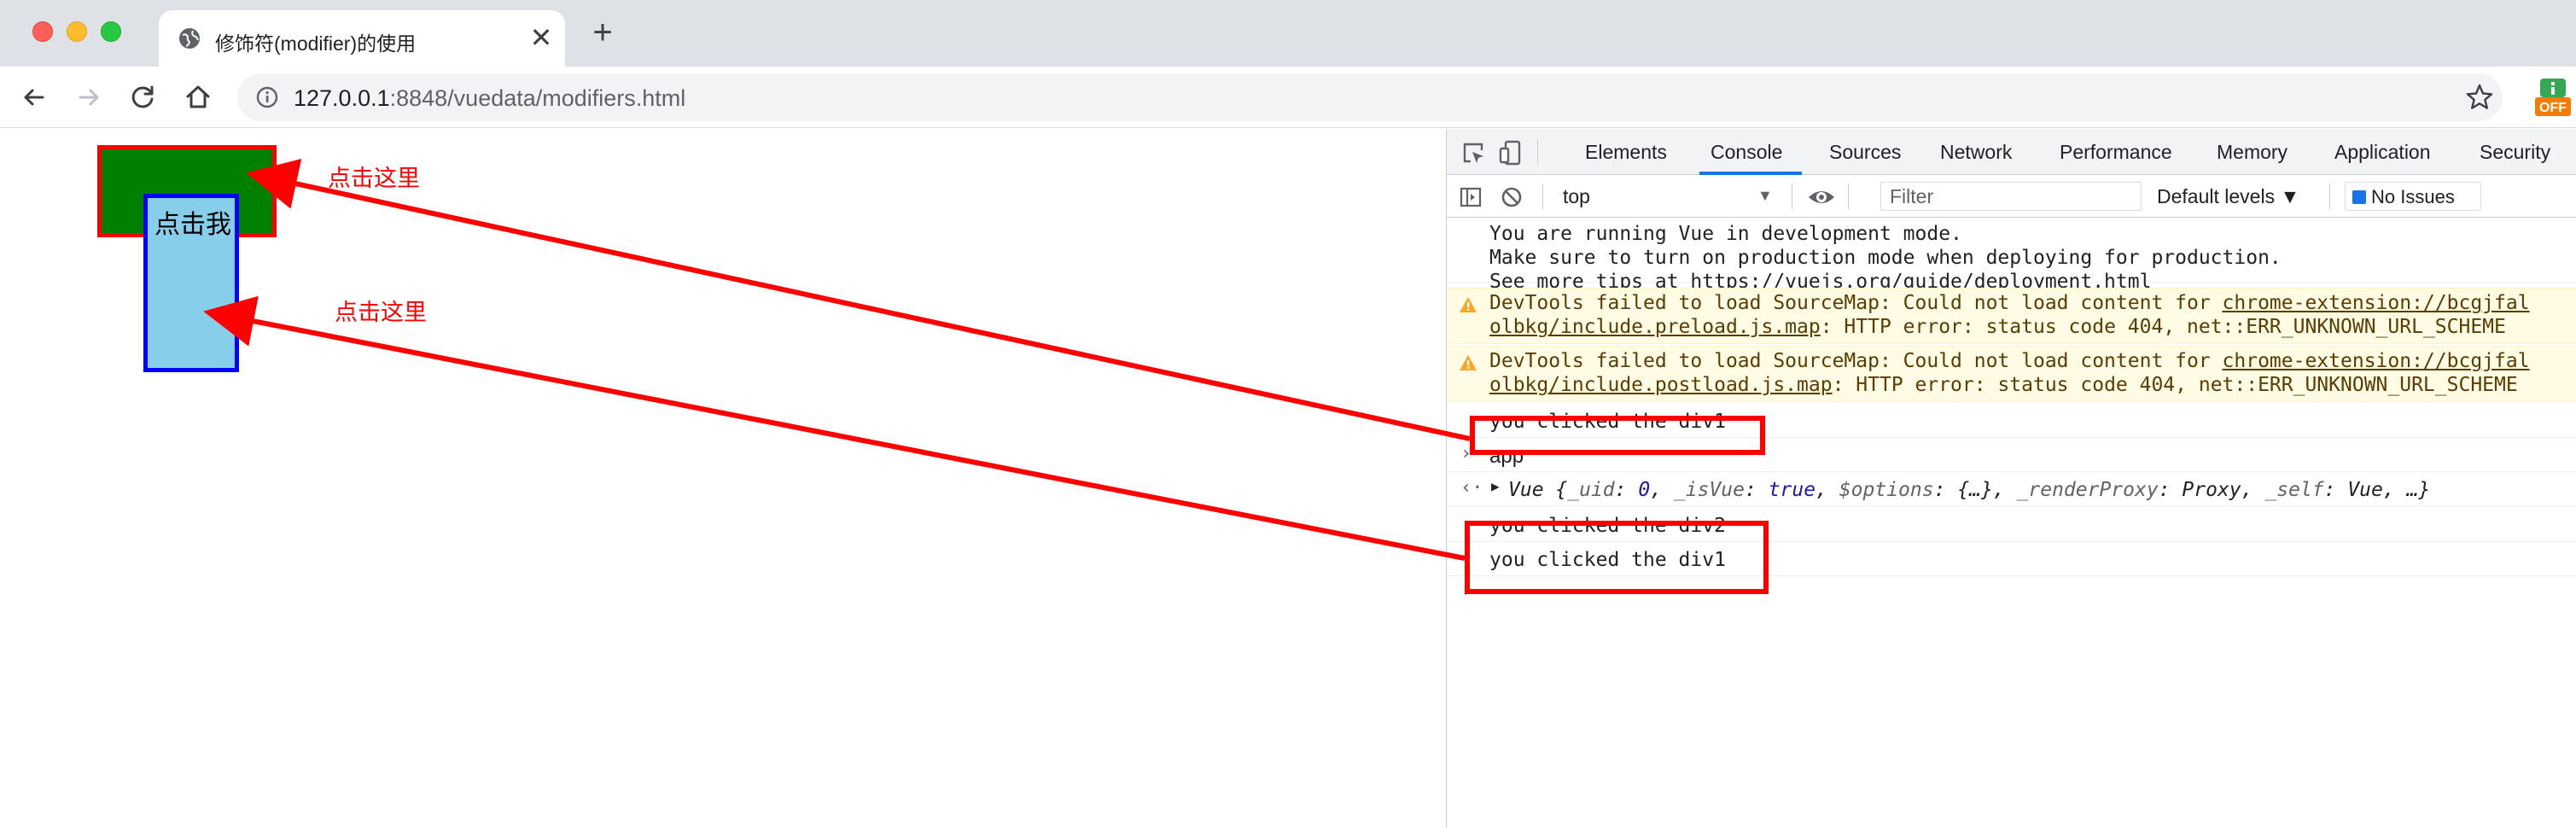 This screenshot has width=2576, height=828. I want to click on clear-console-icon, so click(1512, 197).